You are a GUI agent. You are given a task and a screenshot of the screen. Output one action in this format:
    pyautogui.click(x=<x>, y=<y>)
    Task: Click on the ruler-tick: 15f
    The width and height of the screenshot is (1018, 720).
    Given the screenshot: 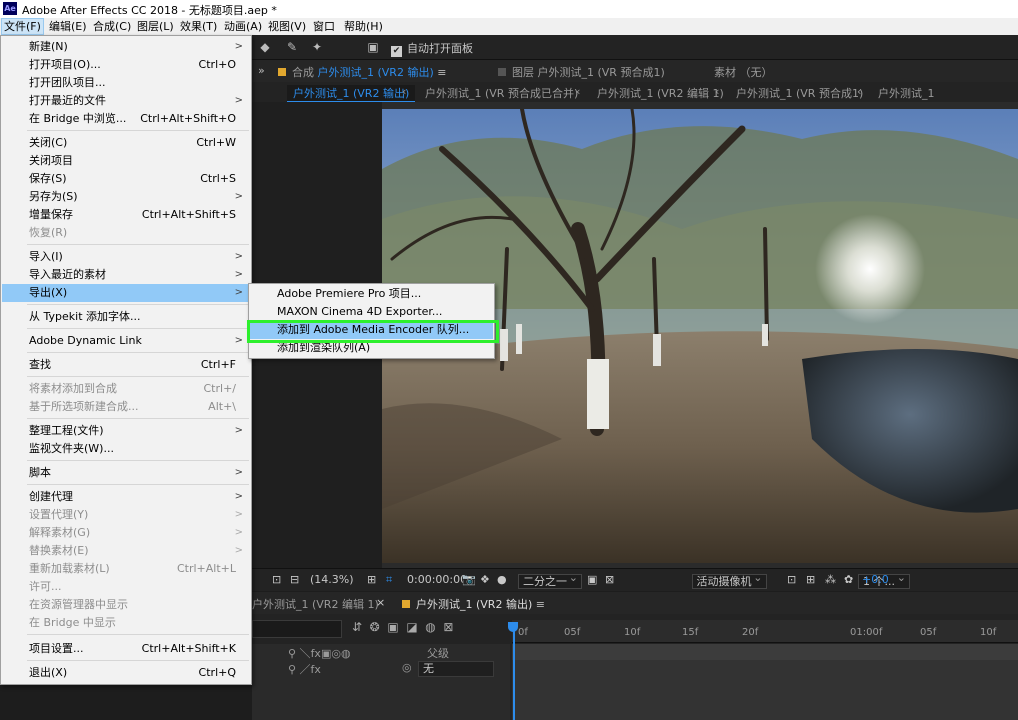 What is the action you would take?
    pyautogui.click(x=690, y=632)
    